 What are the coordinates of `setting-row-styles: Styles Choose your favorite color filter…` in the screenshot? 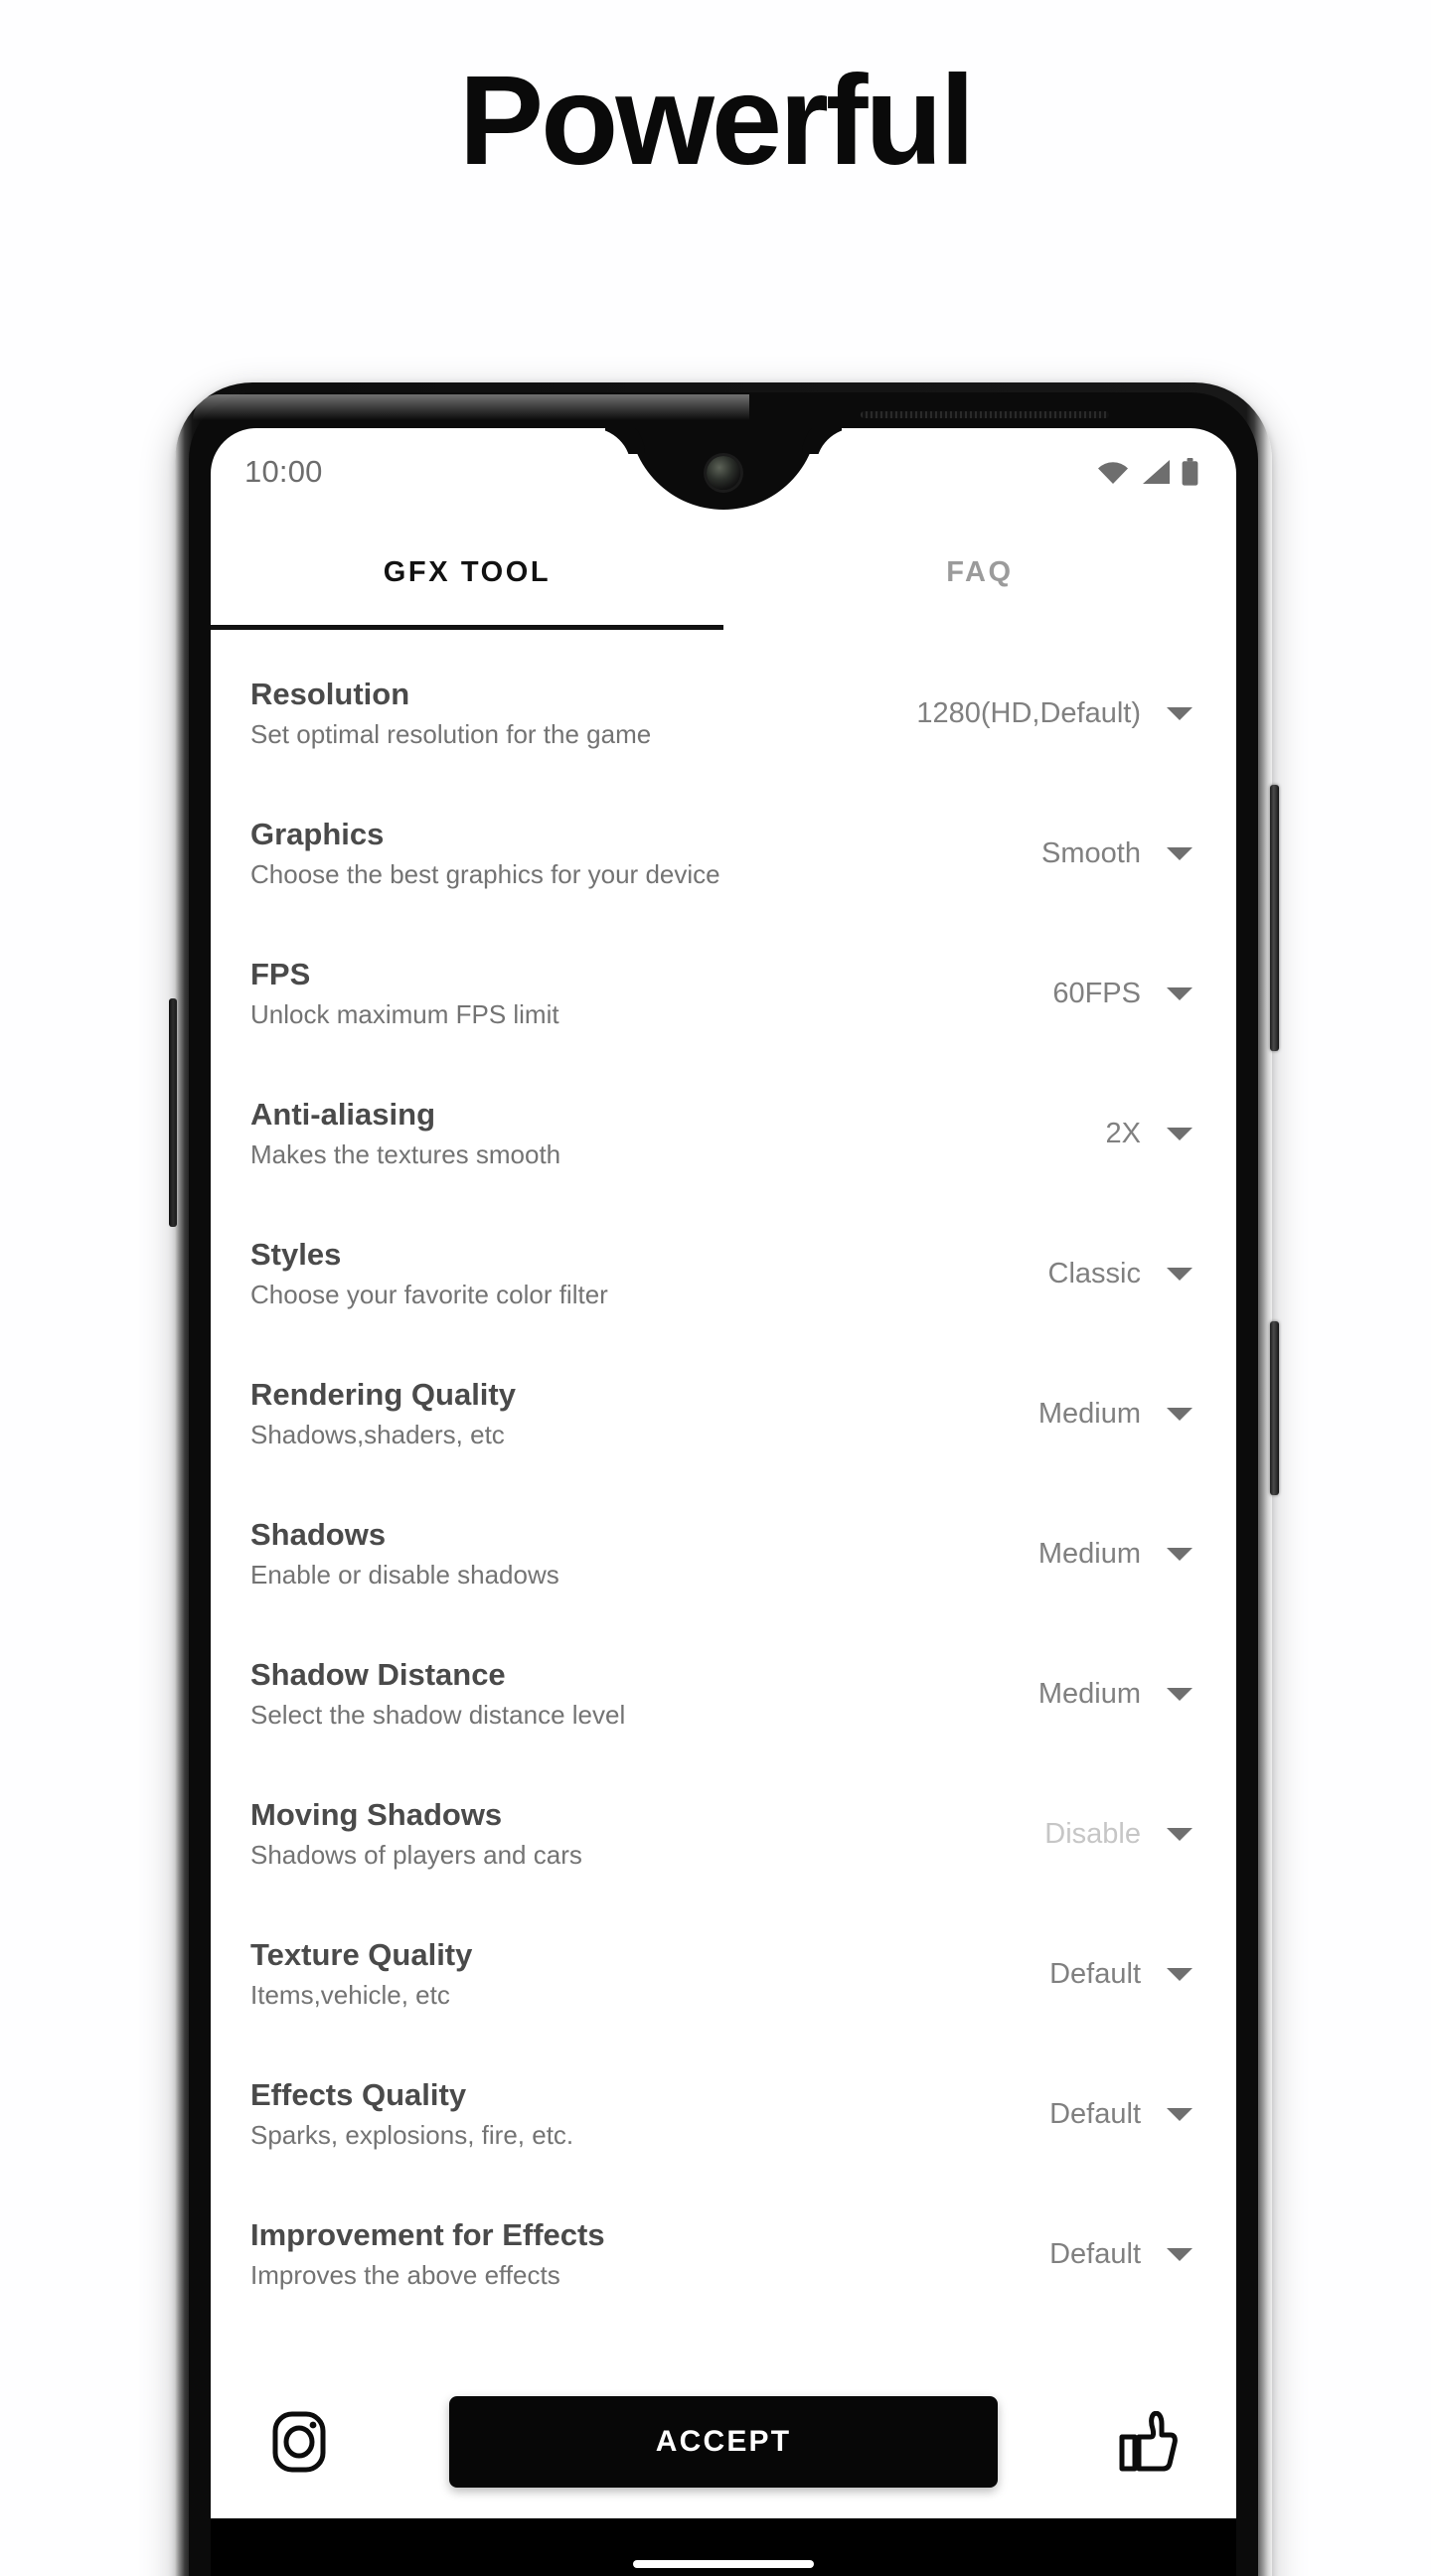 It's located at (724, 1274).